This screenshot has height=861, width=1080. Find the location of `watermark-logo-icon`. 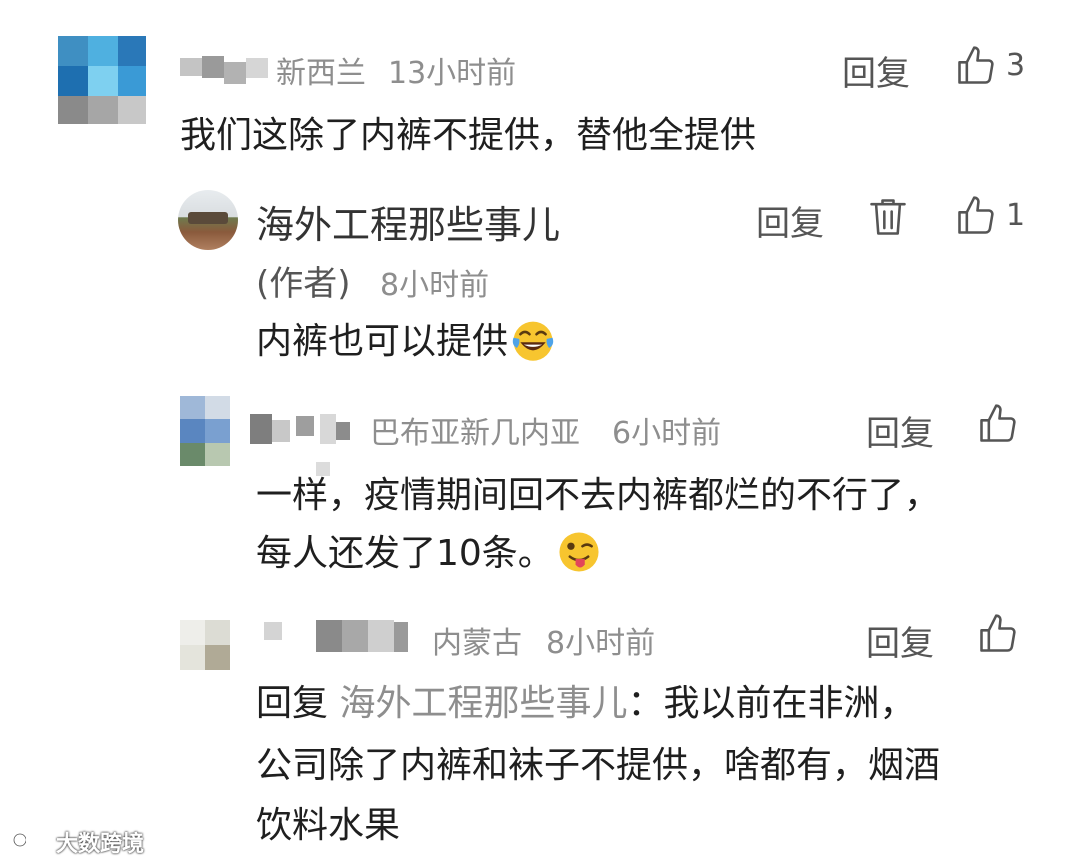

watermark-logo-icon is located at coordinates (31, 840).